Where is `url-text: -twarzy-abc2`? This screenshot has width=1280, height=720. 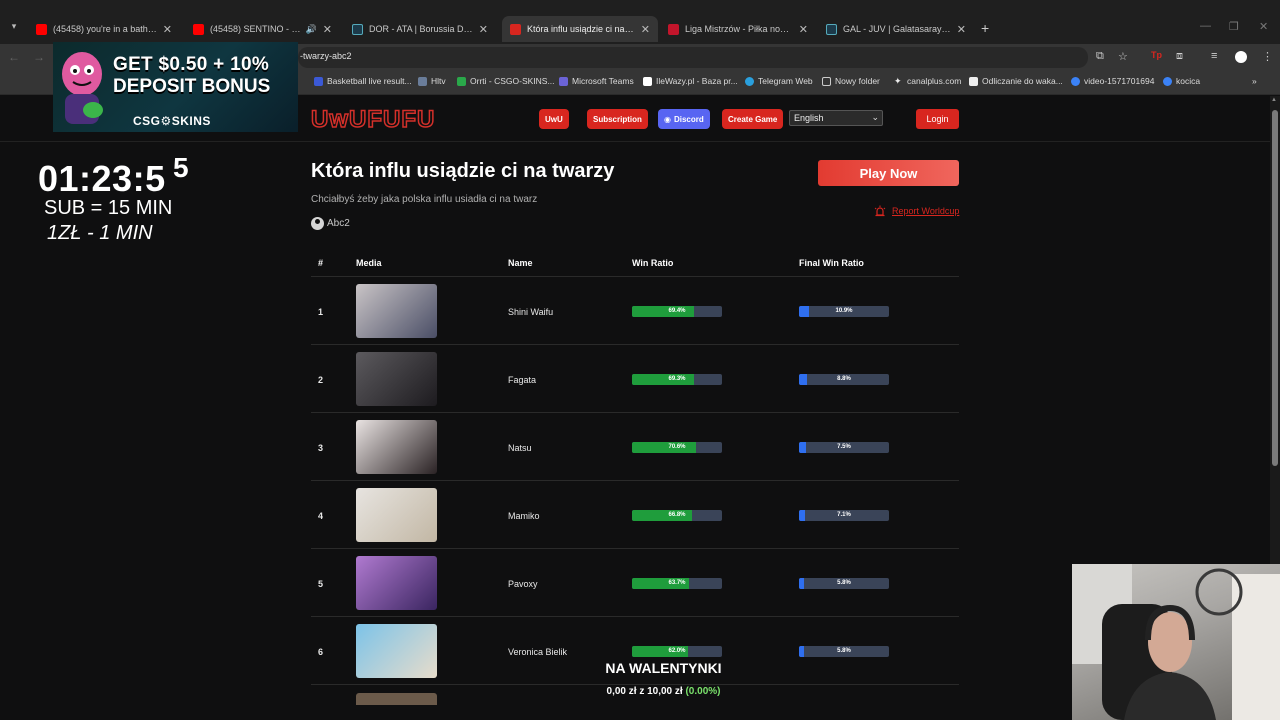
url-text: -twarzy-abc2 is located at coordinates (326, 56).